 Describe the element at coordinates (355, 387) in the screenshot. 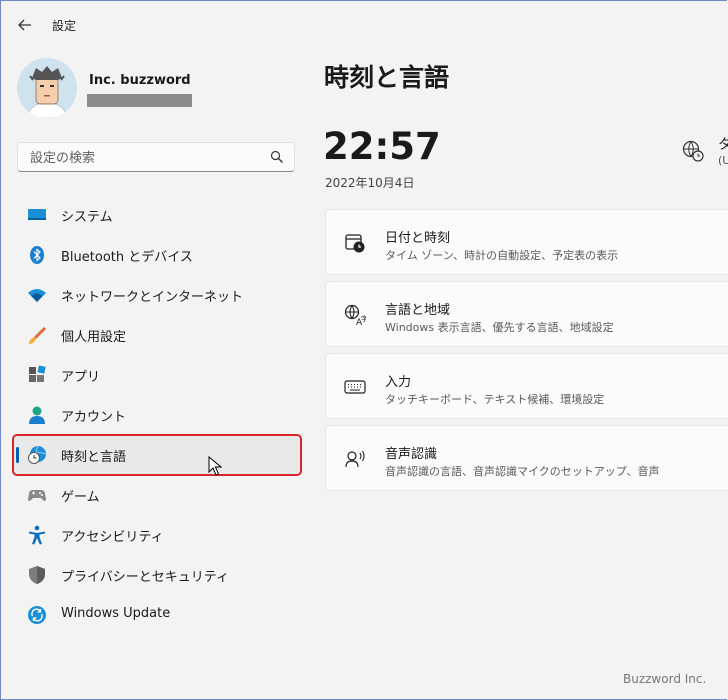

I see `keyboard-icon` at that location.